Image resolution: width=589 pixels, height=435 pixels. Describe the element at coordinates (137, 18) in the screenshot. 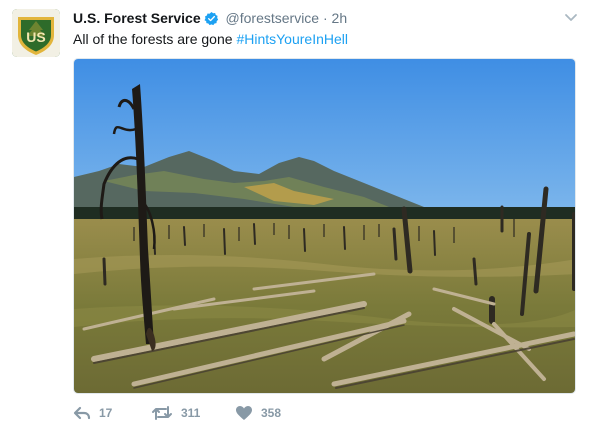

I see `author-name: U.S. Forest Service` at that location.